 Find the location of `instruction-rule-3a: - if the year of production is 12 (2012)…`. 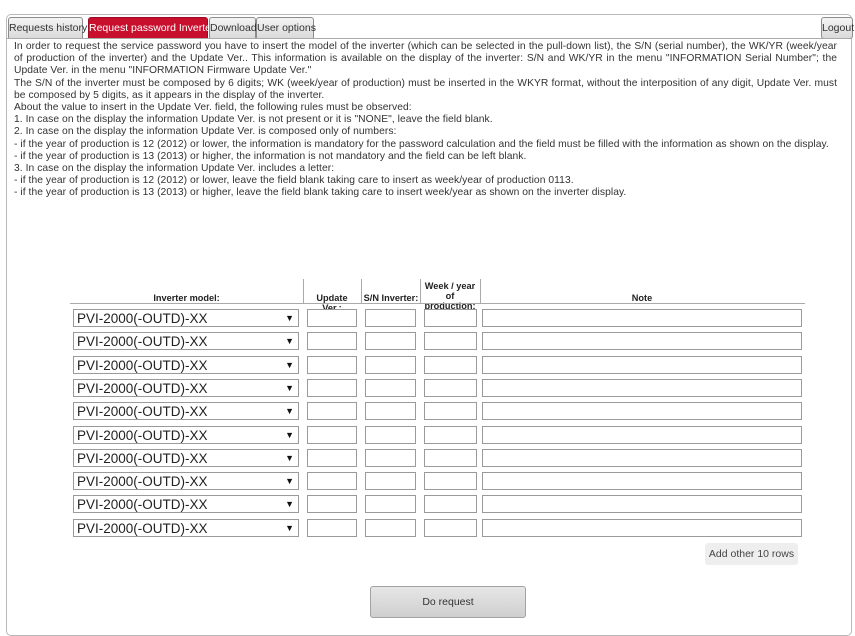

instruction-rule-3a: - if the year of production is 12 (2012)… is located at coordinates (294, 181).